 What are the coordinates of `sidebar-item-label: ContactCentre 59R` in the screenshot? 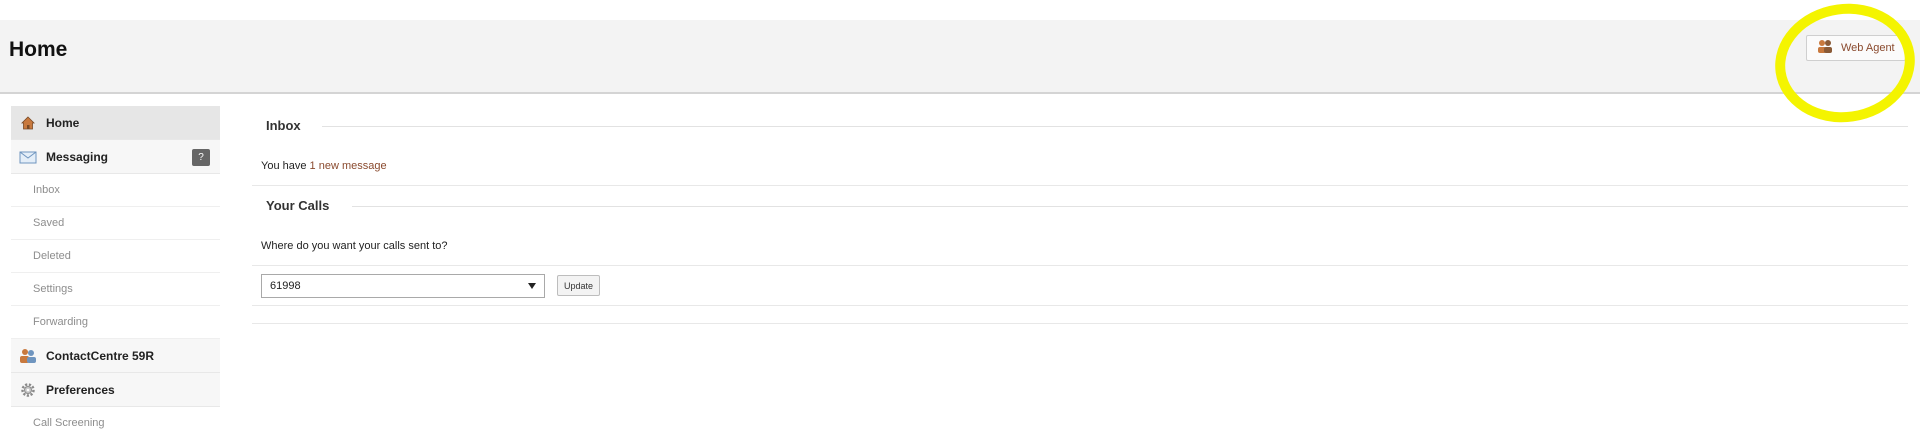 It's located at (100, 355).